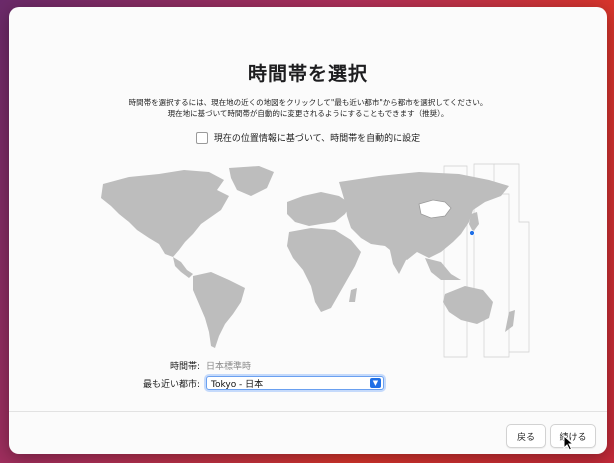 The image size is (614, 463). I want to click on southeast-asia, so click(443, 269).